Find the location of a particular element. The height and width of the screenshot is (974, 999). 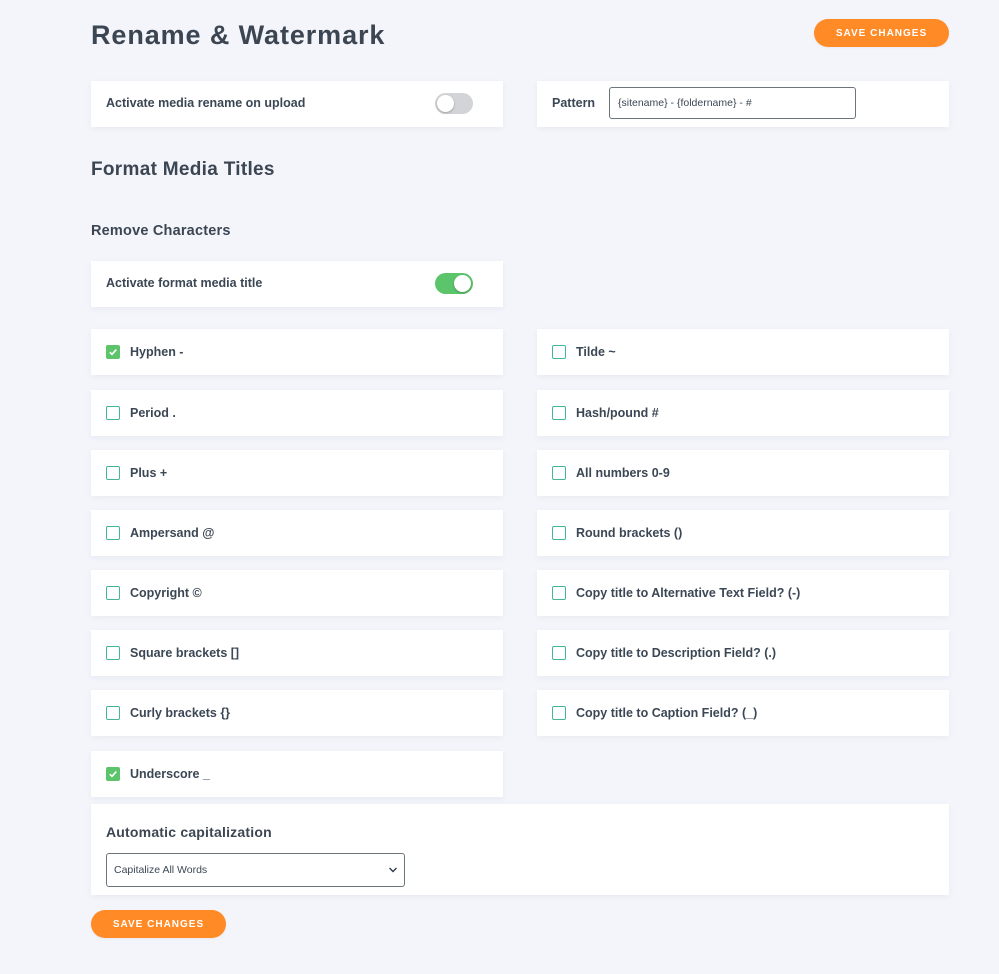

option-label: Copy title to Description Field? (.) is located at coordinates (676, 653).